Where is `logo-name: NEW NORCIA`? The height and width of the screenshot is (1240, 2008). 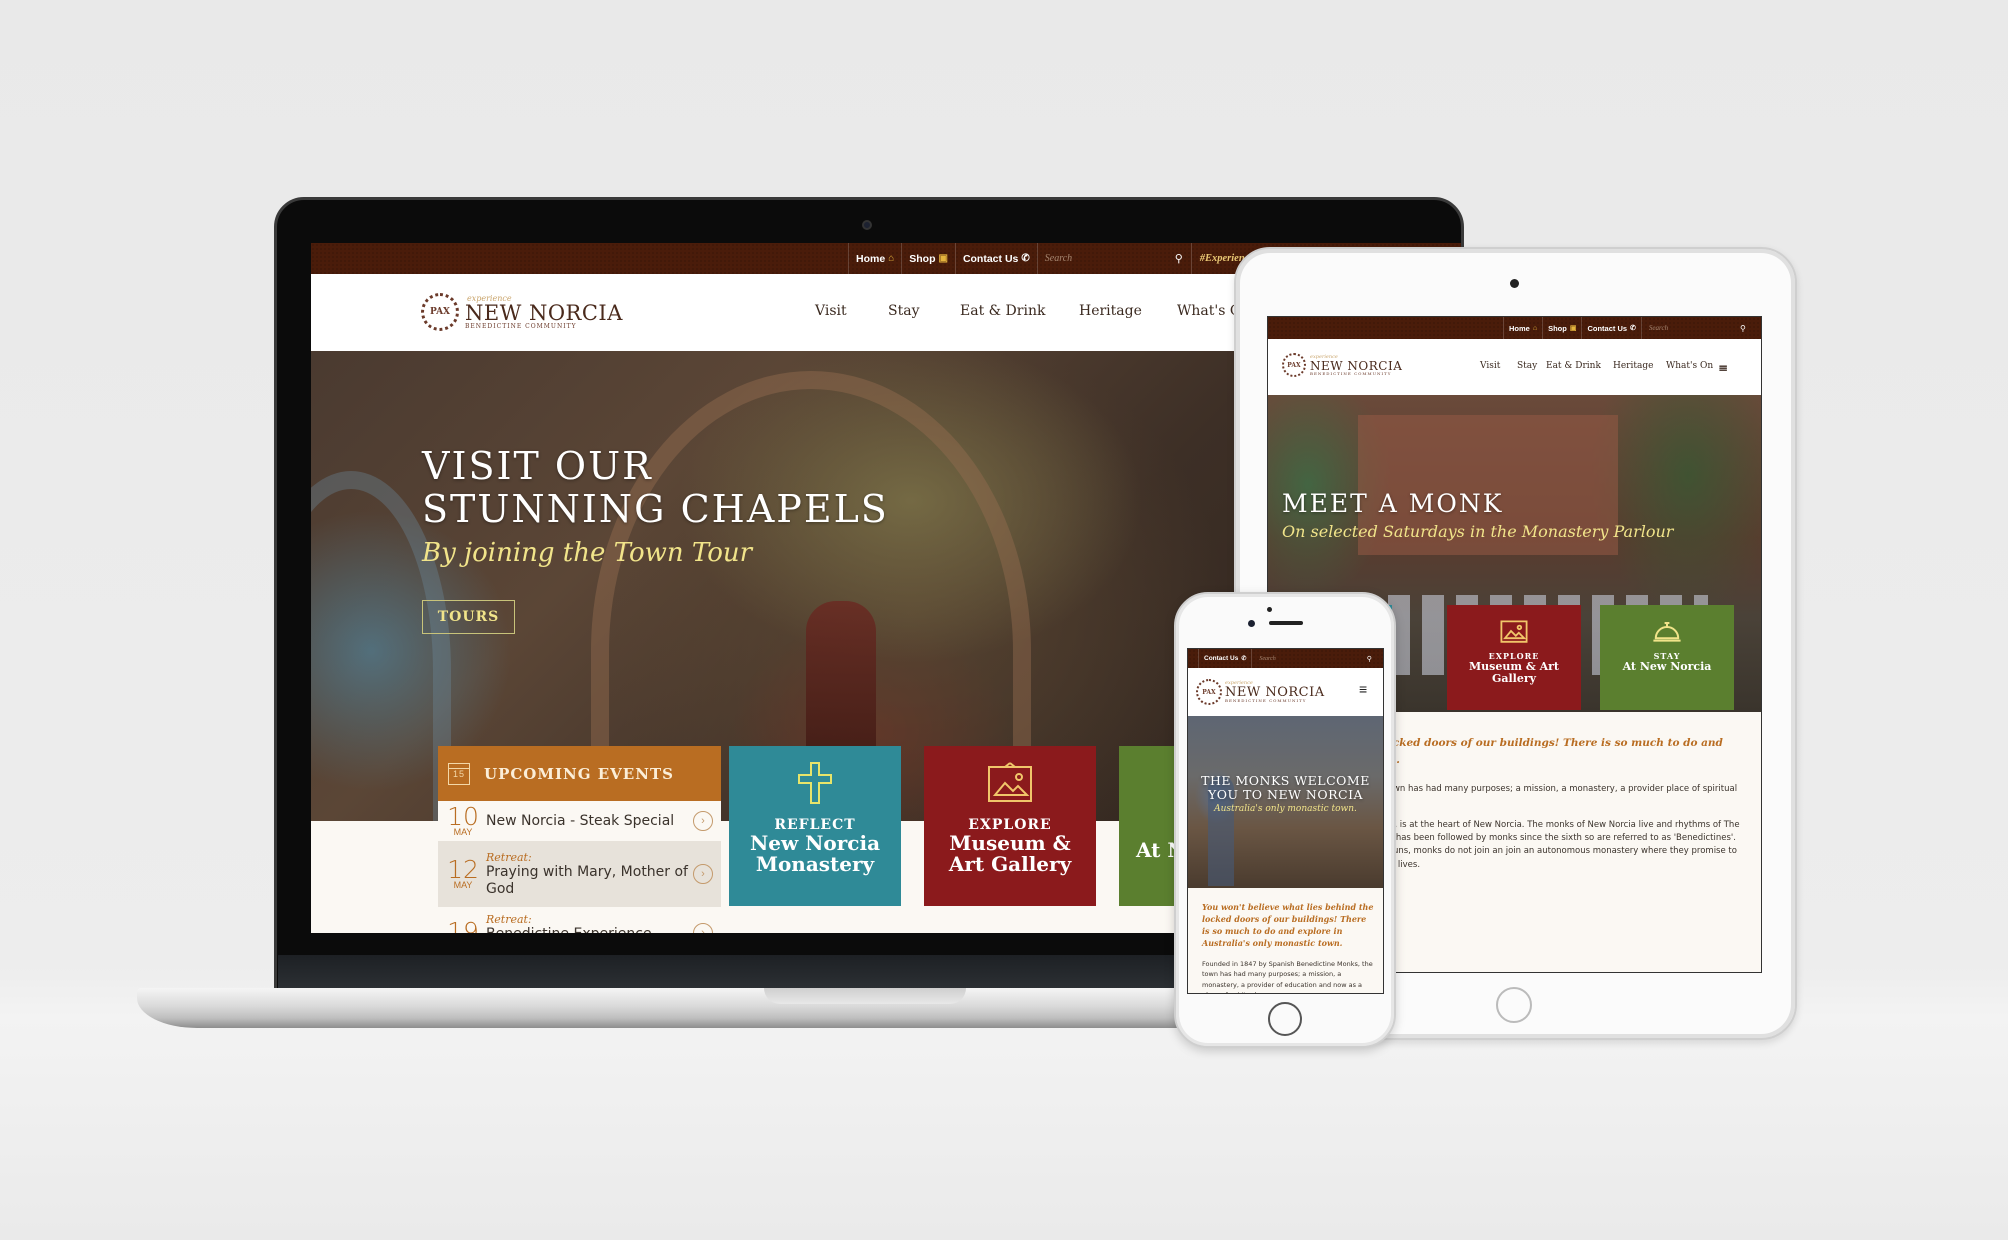 logo-name: NEW NORCIA is located at coordinates (544, 312).